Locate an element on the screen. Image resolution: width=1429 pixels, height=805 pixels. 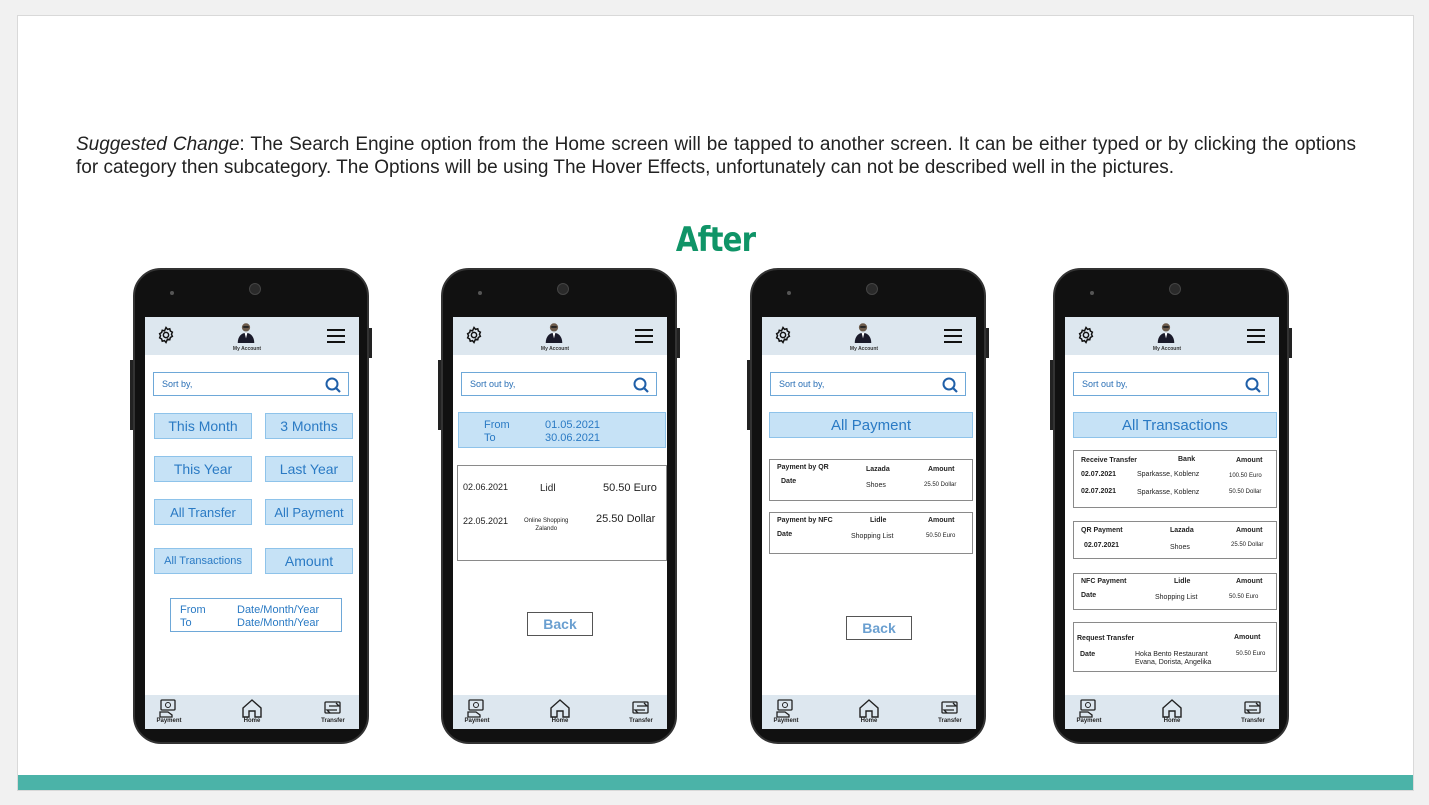
row-2-amount: 50.50 Dollar is located at coordinates (1245, 492).